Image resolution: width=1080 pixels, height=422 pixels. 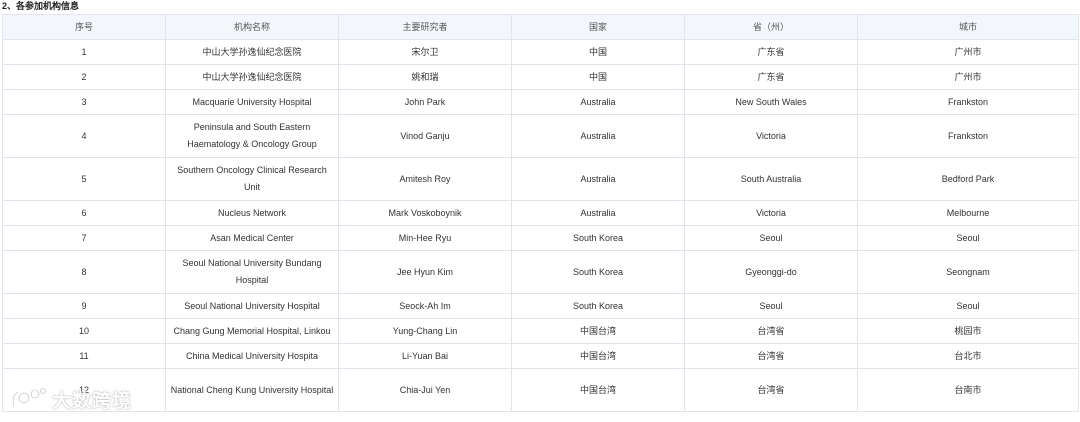 What do you see at coordinates (84, 77) in the screenshot?
I see `cell-no: 2` at bounding box center [84, 77].